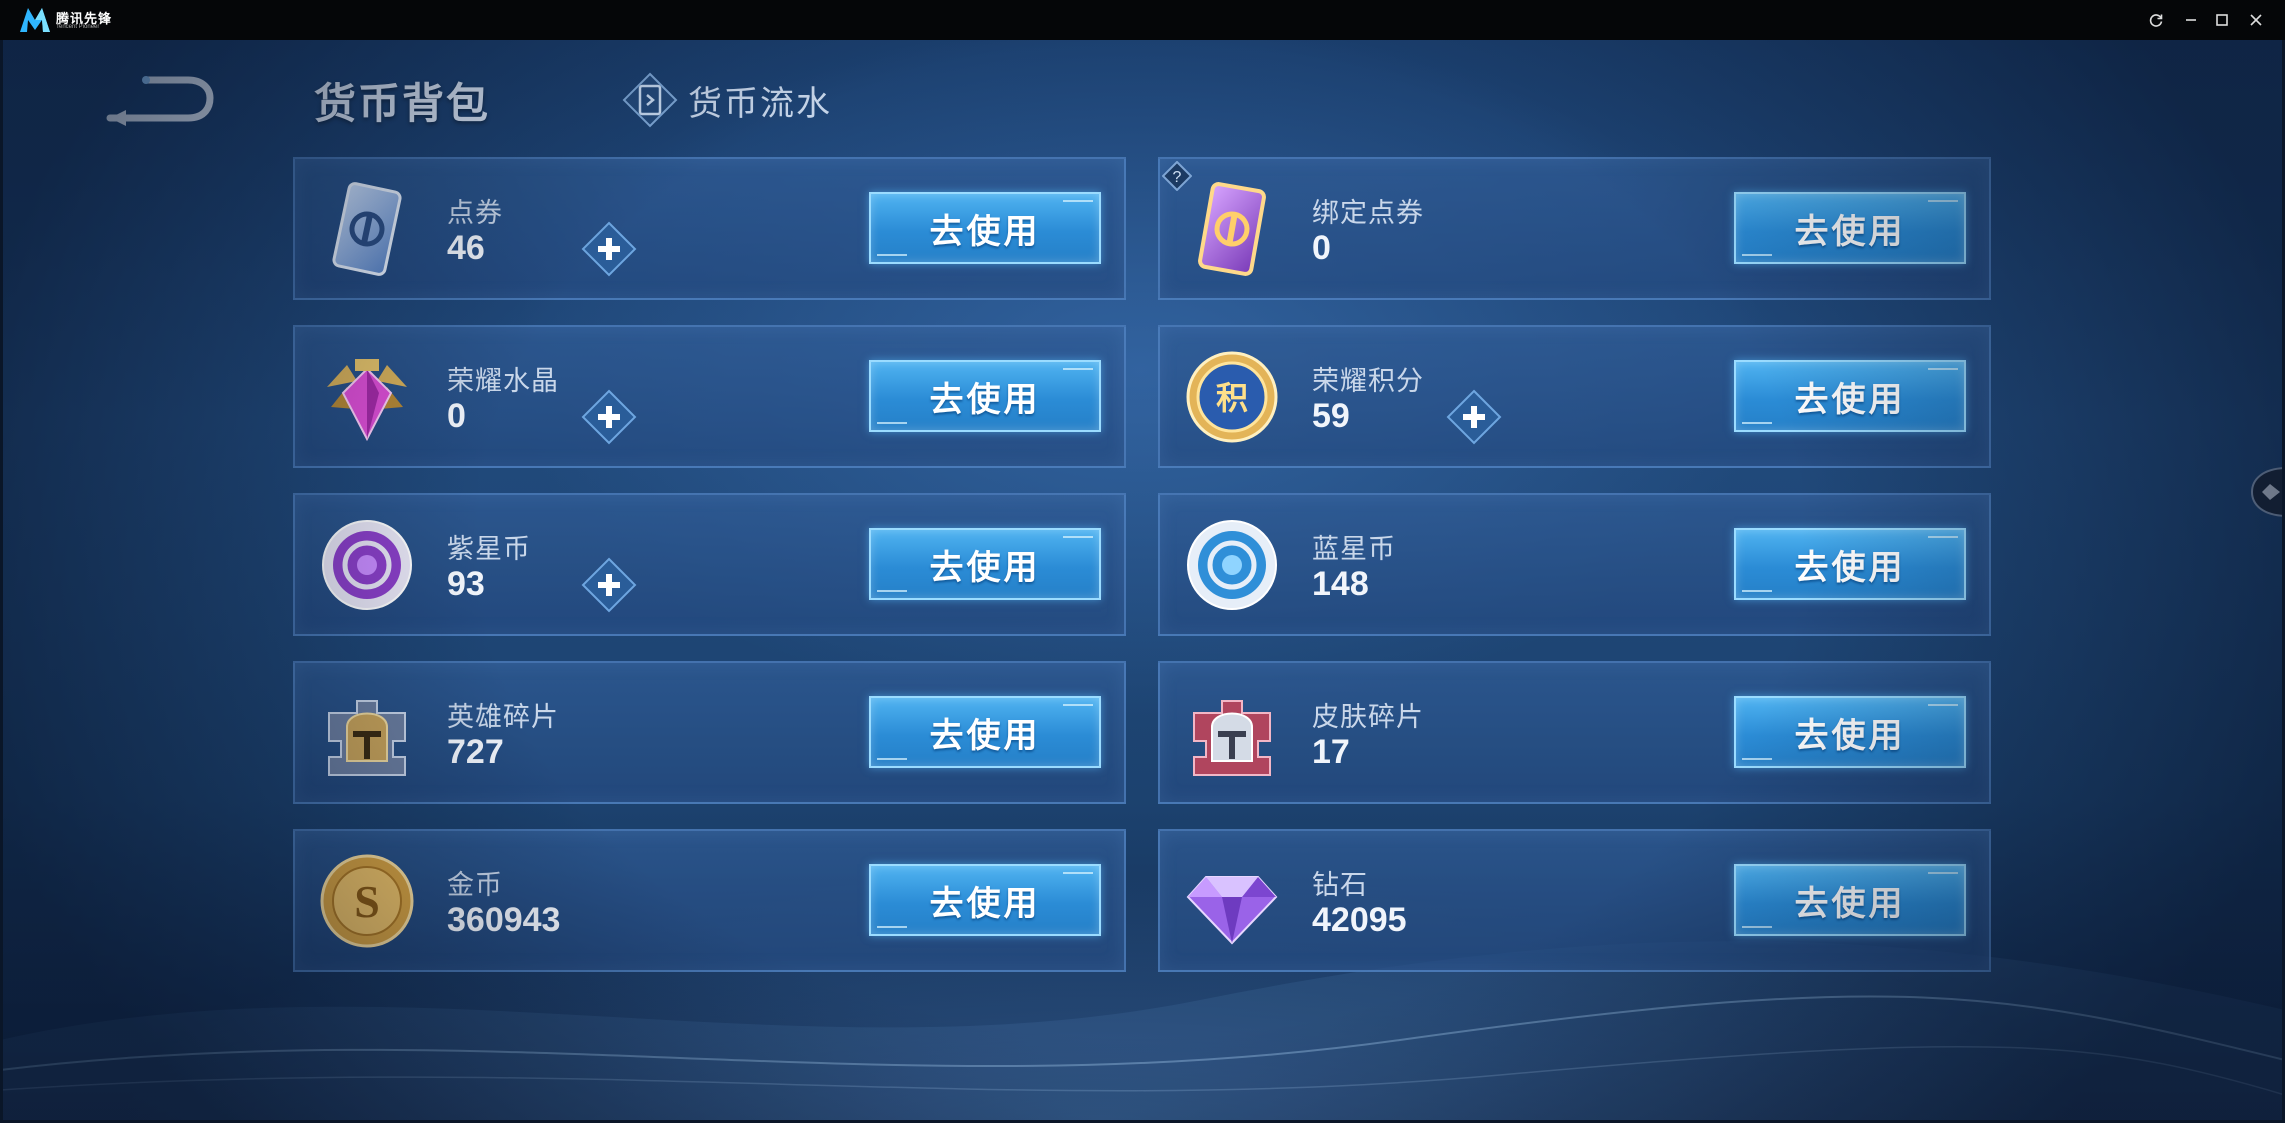 This screenshot has height=1123, width=2285. Describe the element at coordinates (1574, 564) in the screenshot. I see `currency-card-blue-star-coin: 蓝星币 148 去使用` at that location.